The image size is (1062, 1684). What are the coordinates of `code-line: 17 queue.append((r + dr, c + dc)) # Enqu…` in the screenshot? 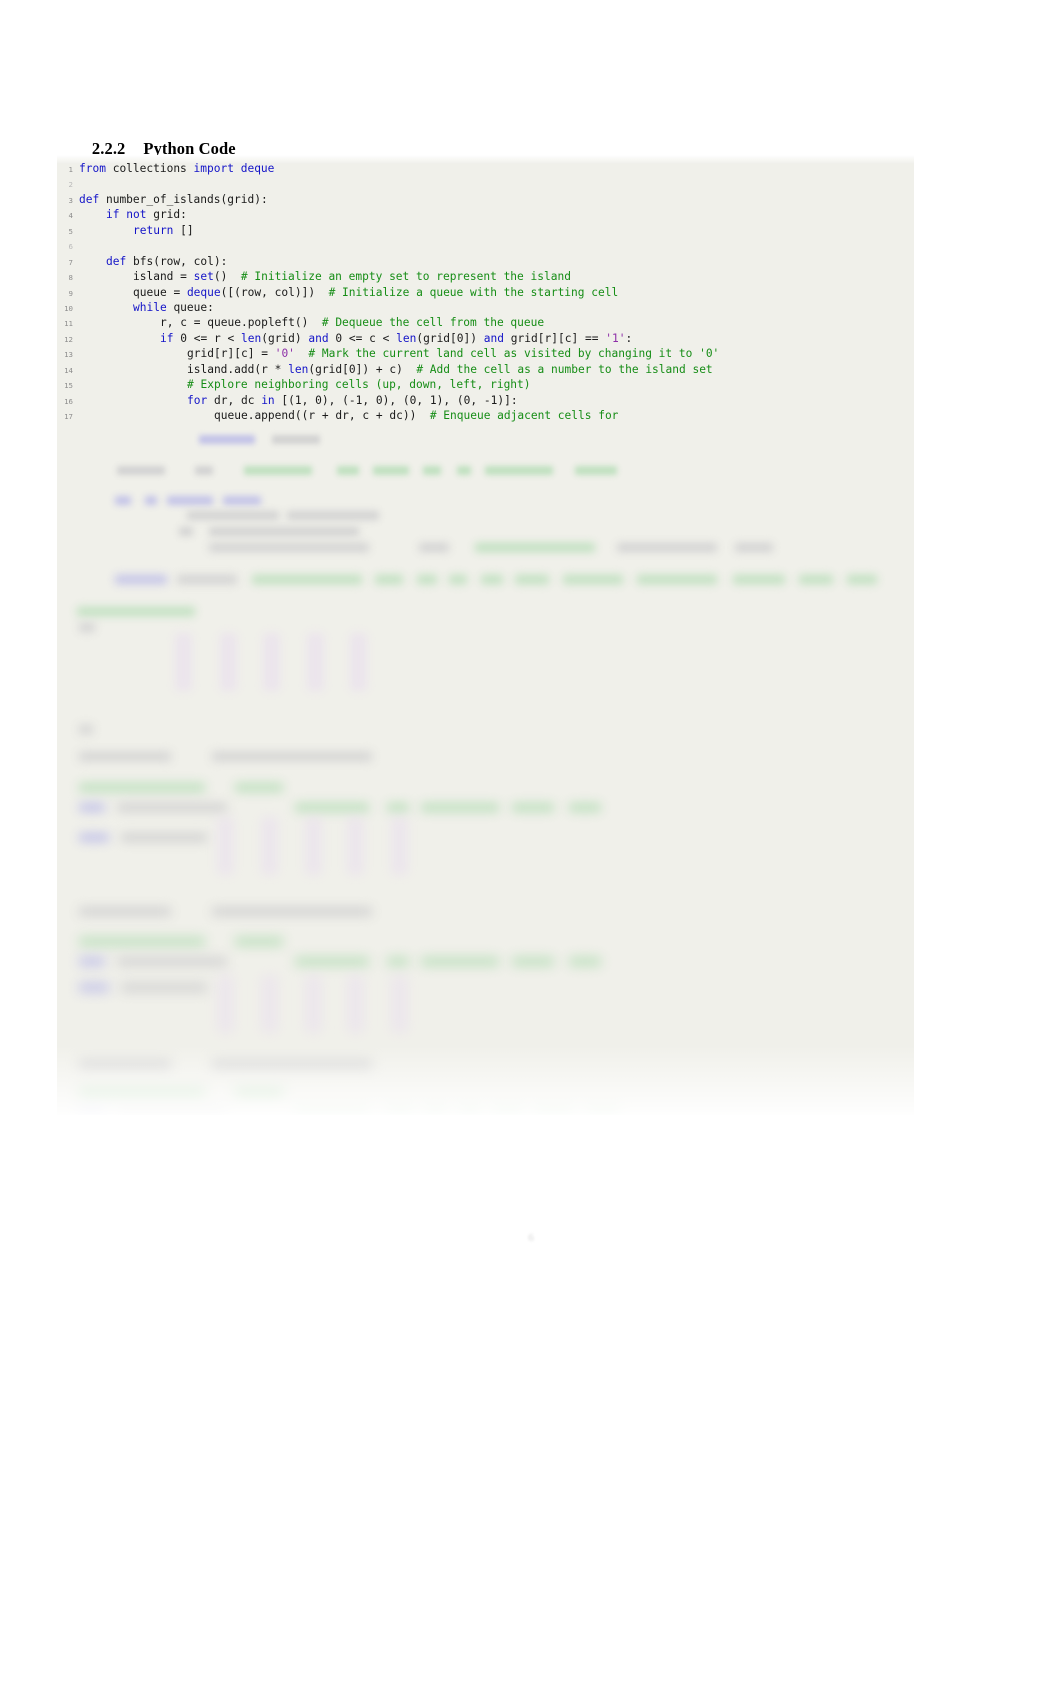 It's located at (485, 415).